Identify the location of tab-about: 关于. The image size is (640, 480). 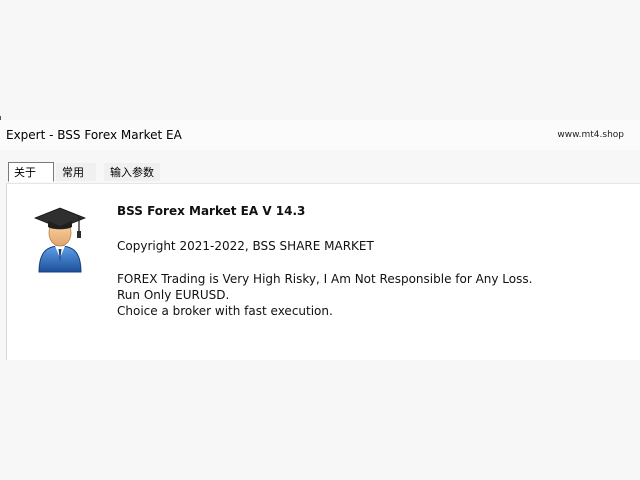
(31, 172).